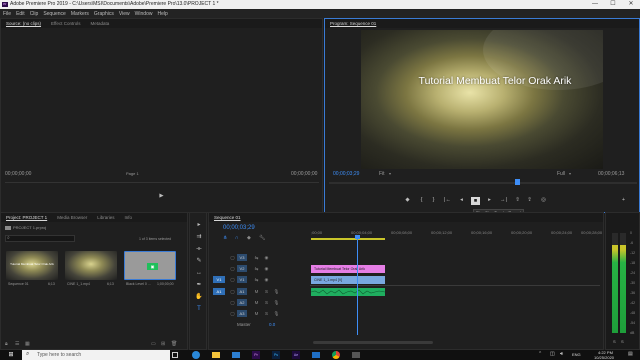 Image resolution: width=640 pixels, height=360 pixels. I want to click on solo-right-button: S, so click(622, 341).